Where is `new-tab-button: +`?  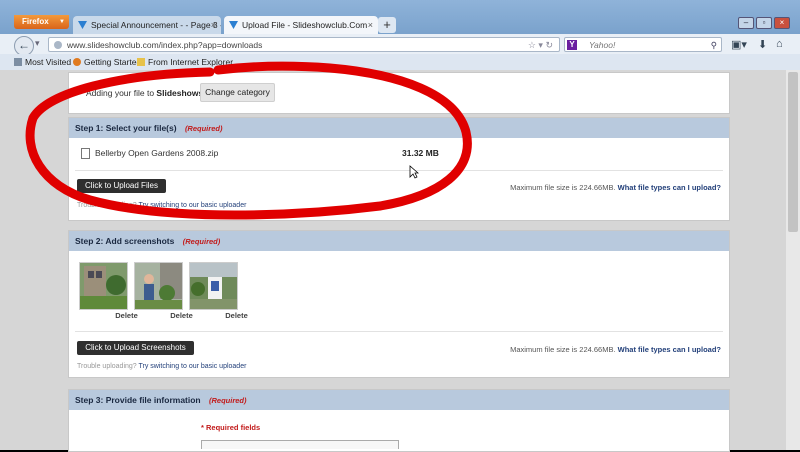 new-tab-button: + is located at coordinates (387, 25).